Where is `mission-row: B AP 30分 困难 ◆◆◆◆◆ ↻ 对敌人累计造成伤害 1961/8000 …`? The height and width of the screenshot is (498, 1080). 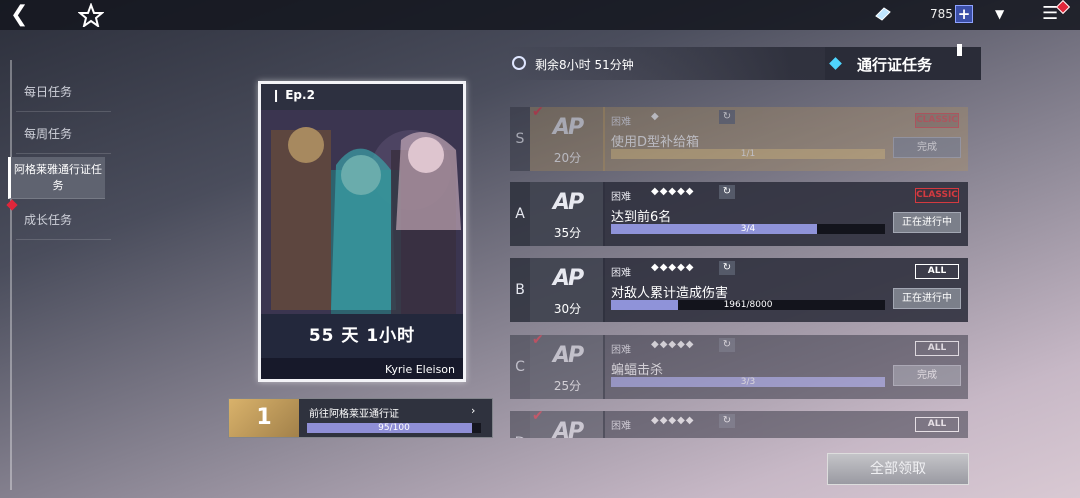 mission-row: B AP 30分 困难 ◆◆◆◆◆ ↻ 对敌人累计造成伤害 1961/8000 … is located at coordinates (739, 290).